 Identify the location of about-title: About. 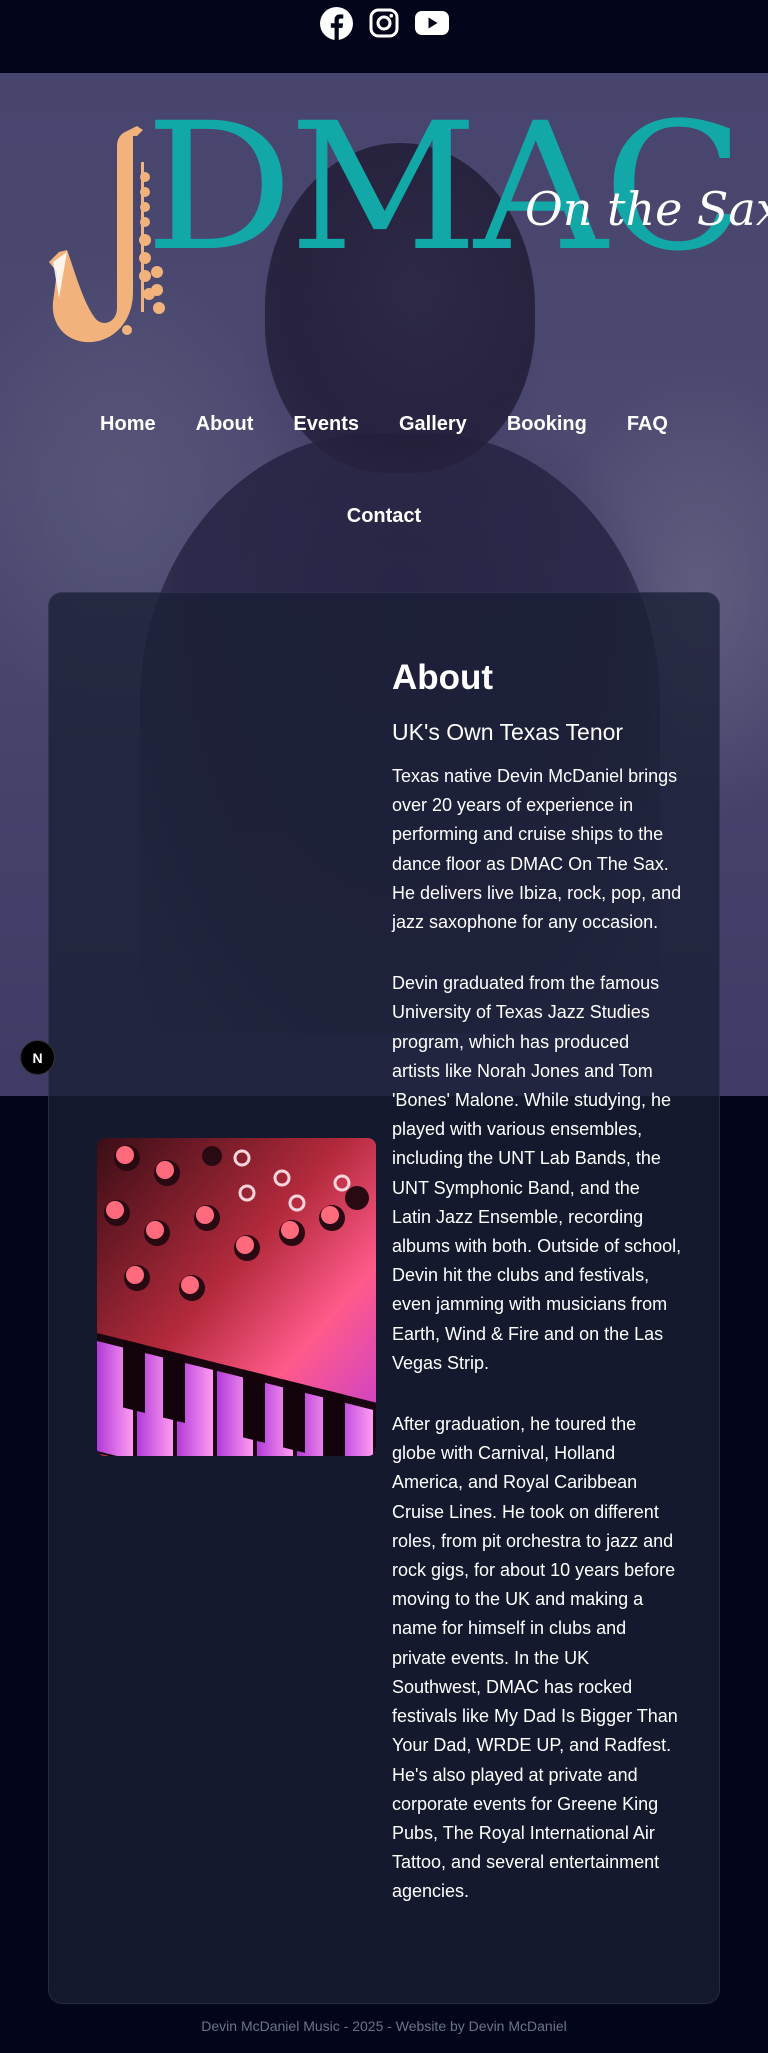
(443, 677).